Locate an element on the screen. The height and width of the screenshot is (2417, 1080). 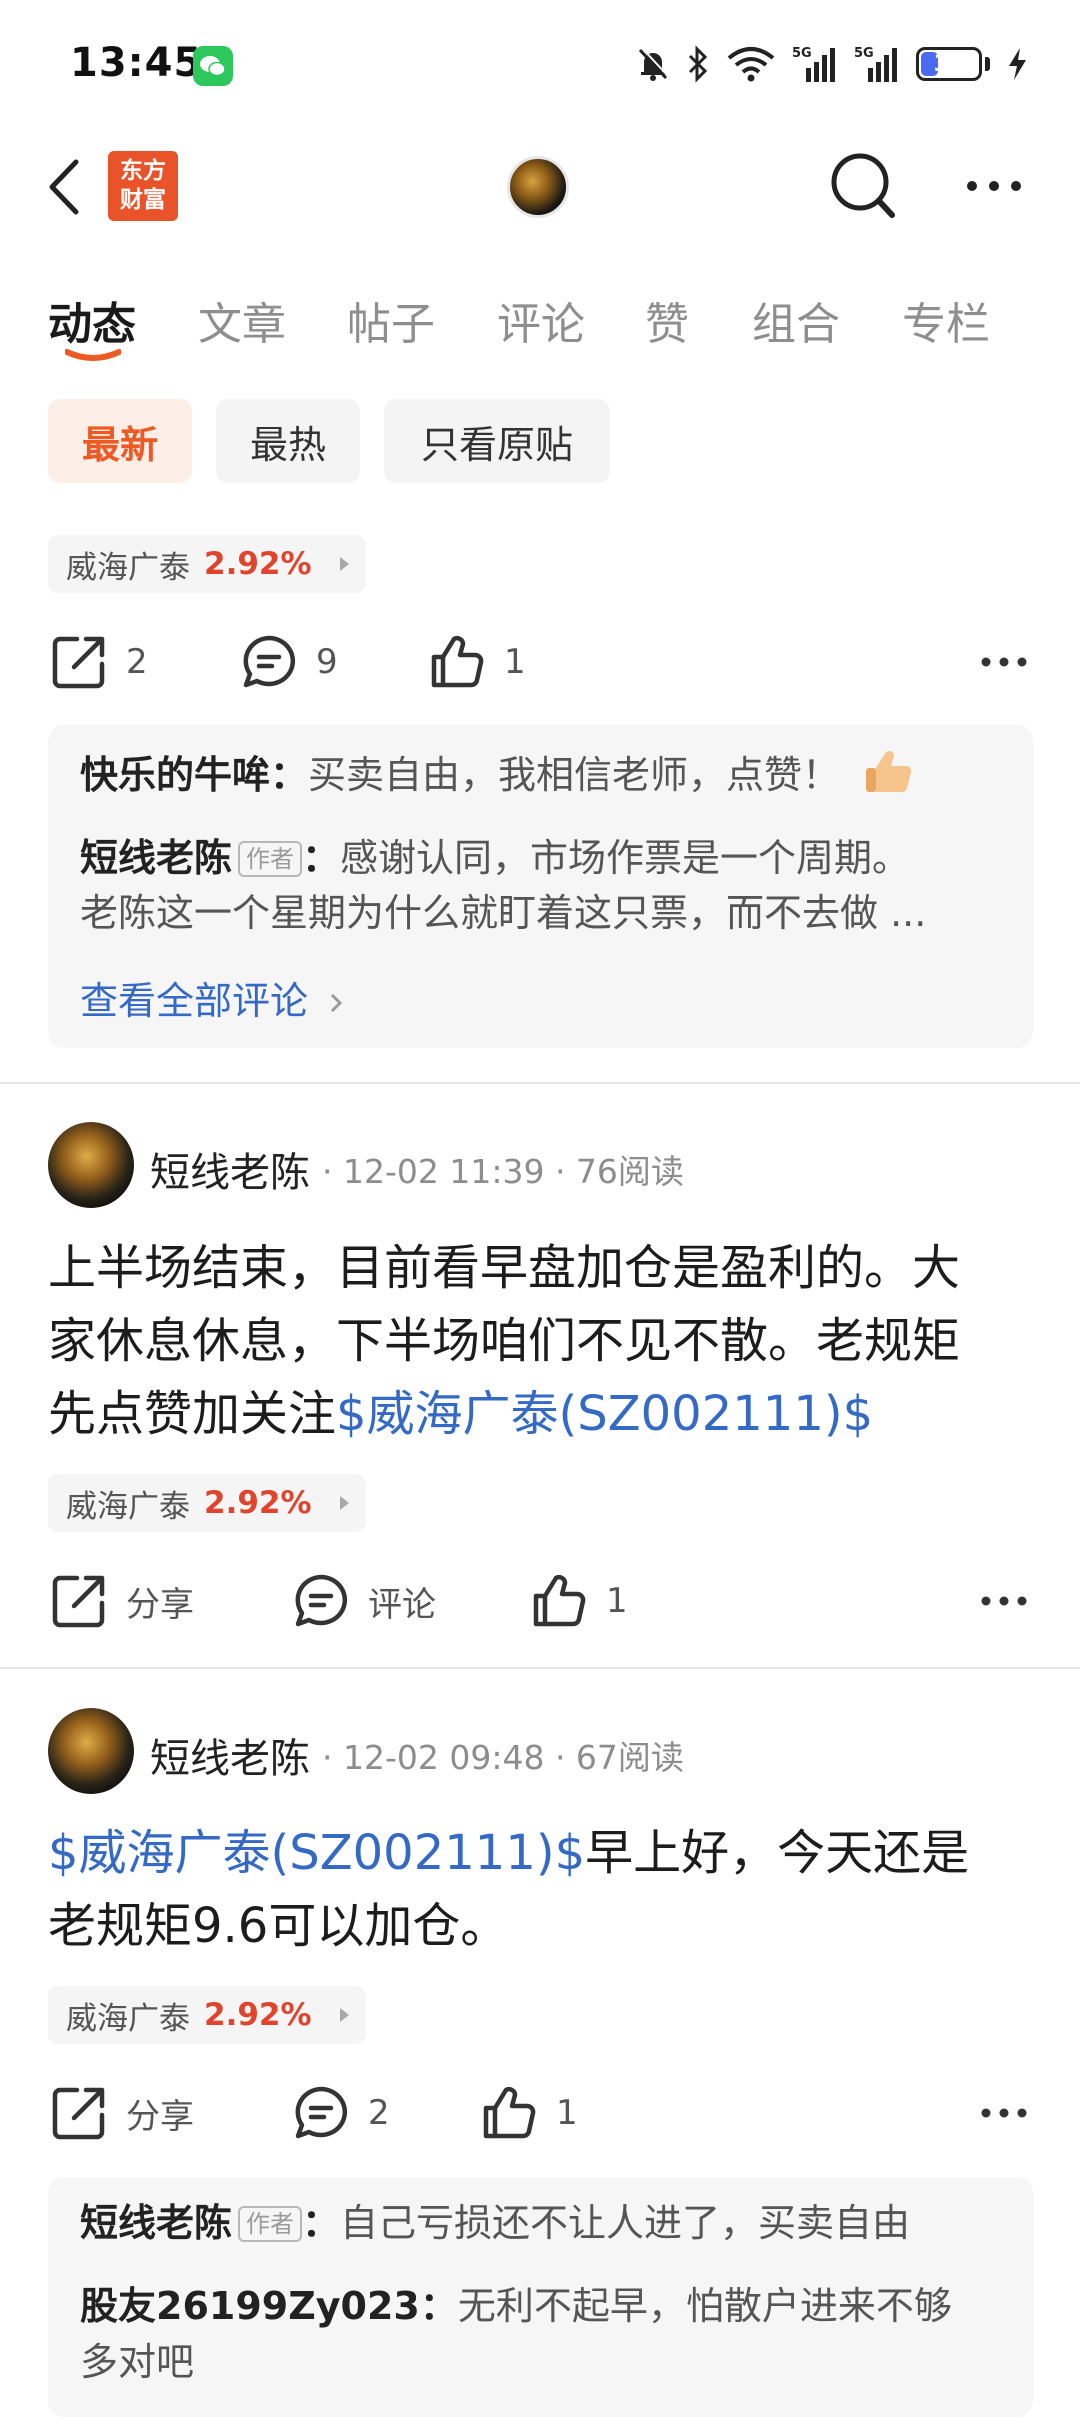
comment-user: 短线老陈 is located at coordinates (156, 2223).